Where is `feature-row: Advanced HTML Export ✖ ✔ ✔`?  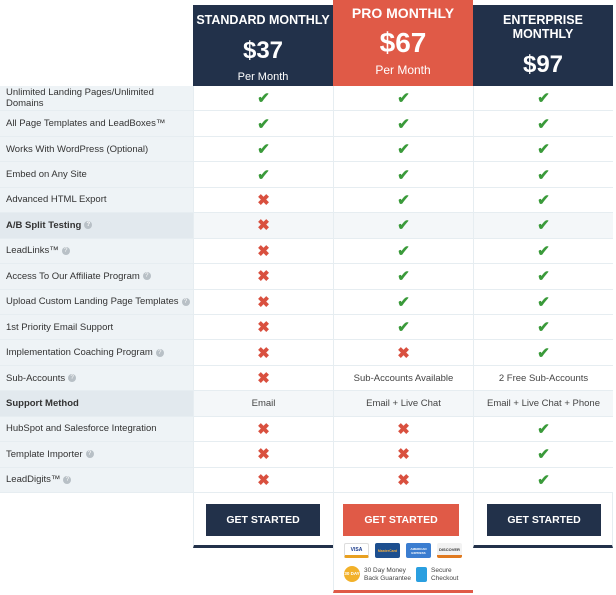 feature-row: Advanced HTML Export ✖ ✔ ✔ is located at coordinates (306, 200).